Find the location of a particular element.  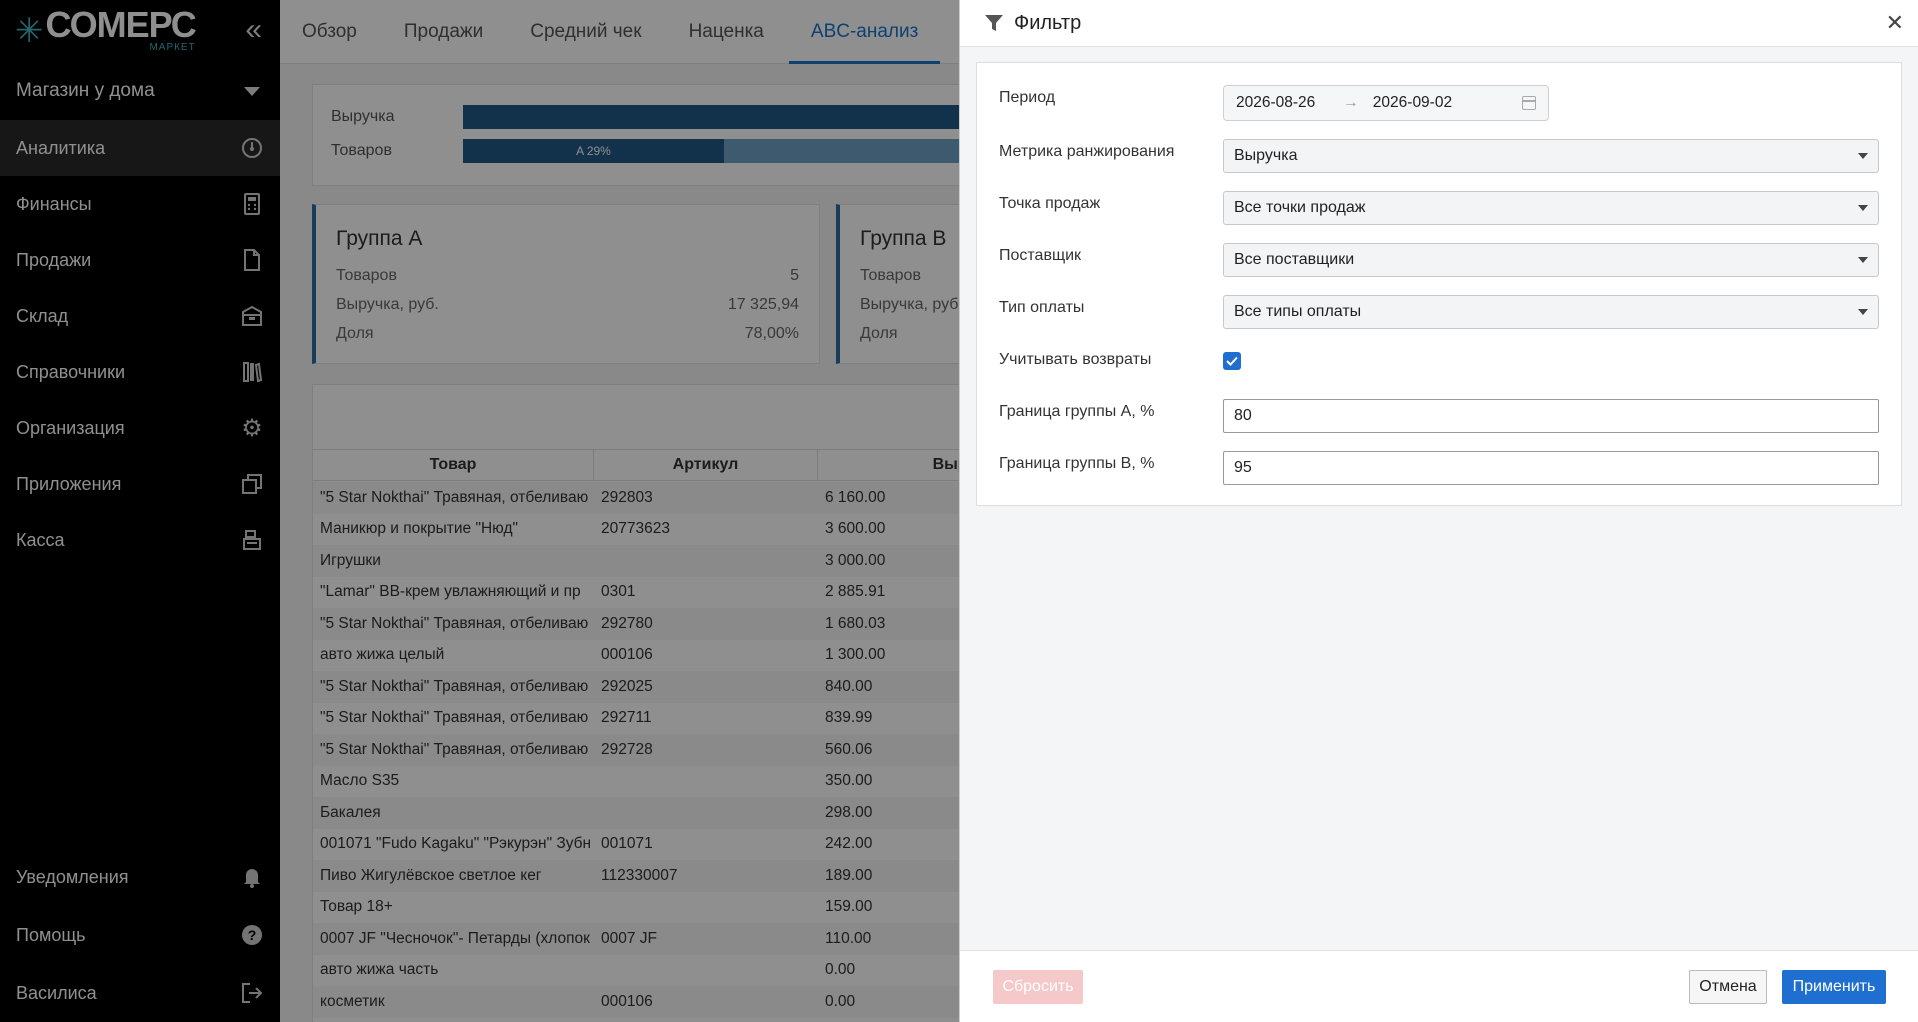

date-from: 2026-08-26 is located at coordinates (1275, 103).